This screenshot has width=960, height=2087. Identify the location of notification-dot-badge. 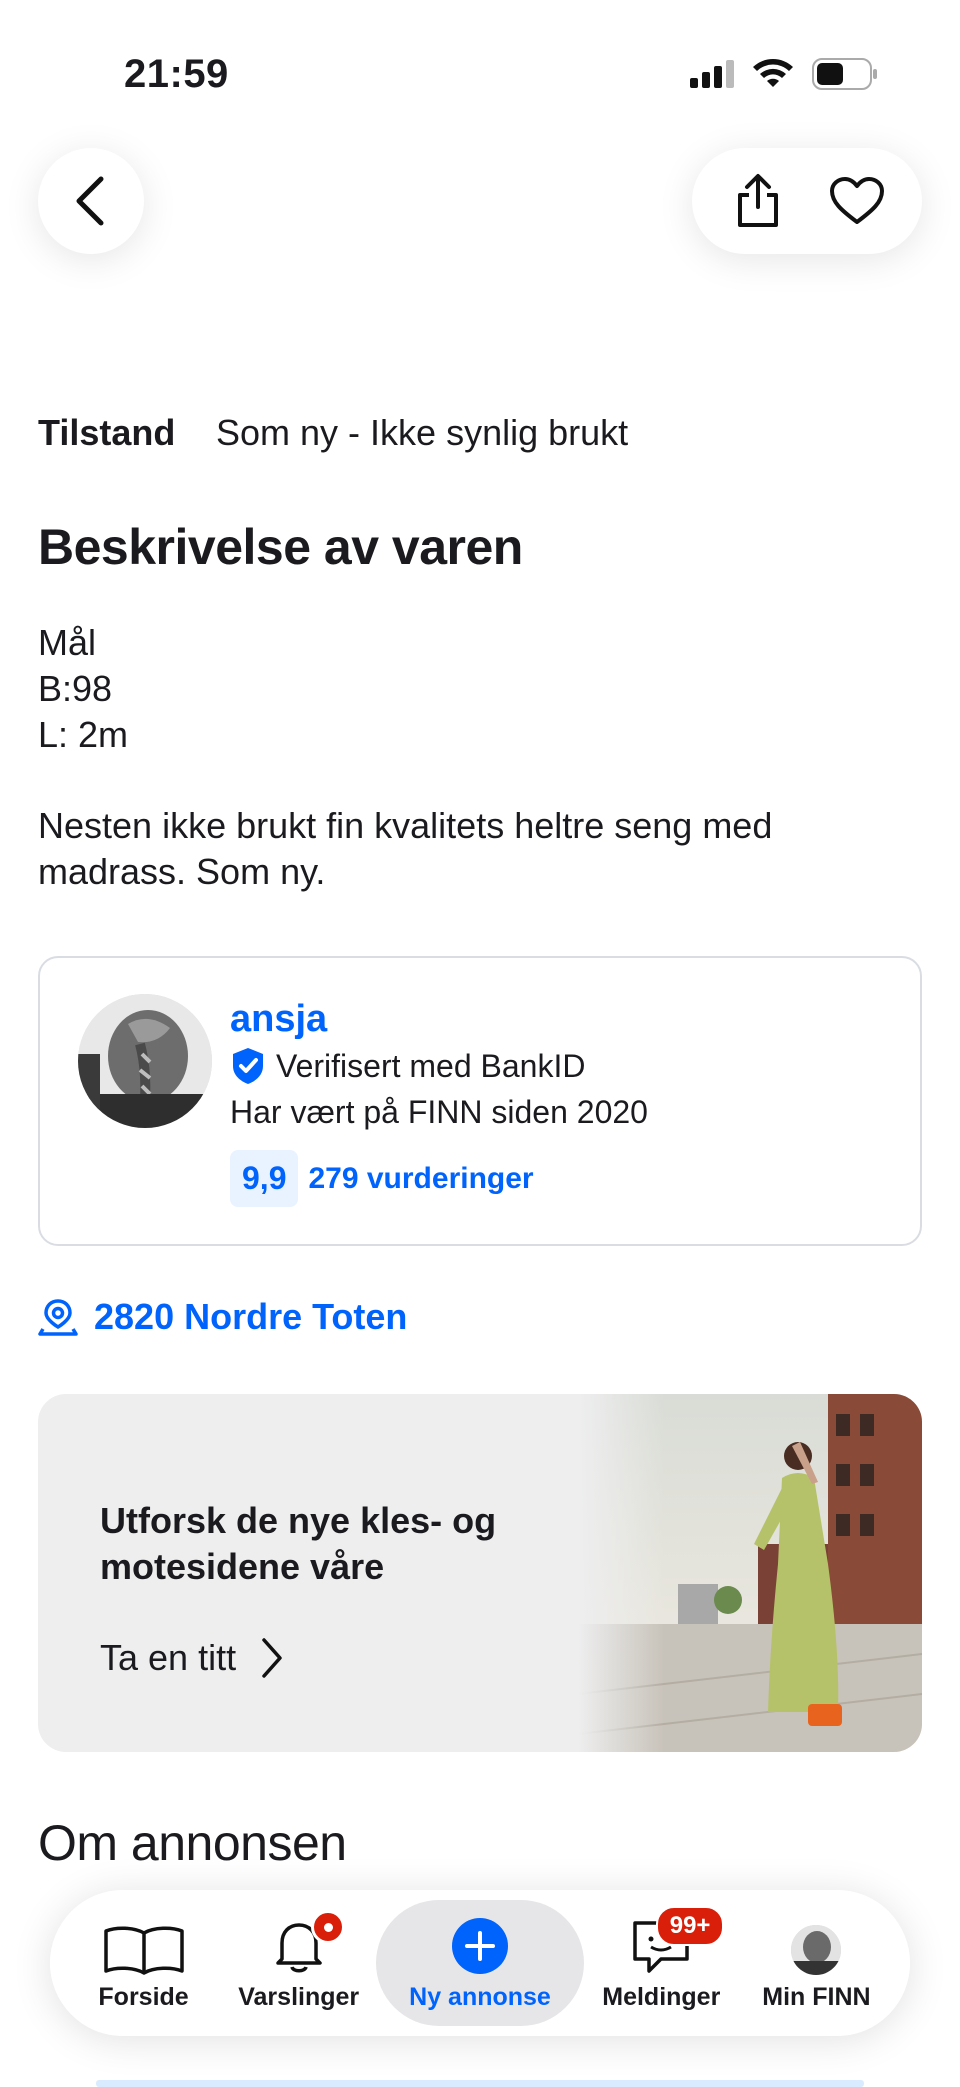
(328, 1927).